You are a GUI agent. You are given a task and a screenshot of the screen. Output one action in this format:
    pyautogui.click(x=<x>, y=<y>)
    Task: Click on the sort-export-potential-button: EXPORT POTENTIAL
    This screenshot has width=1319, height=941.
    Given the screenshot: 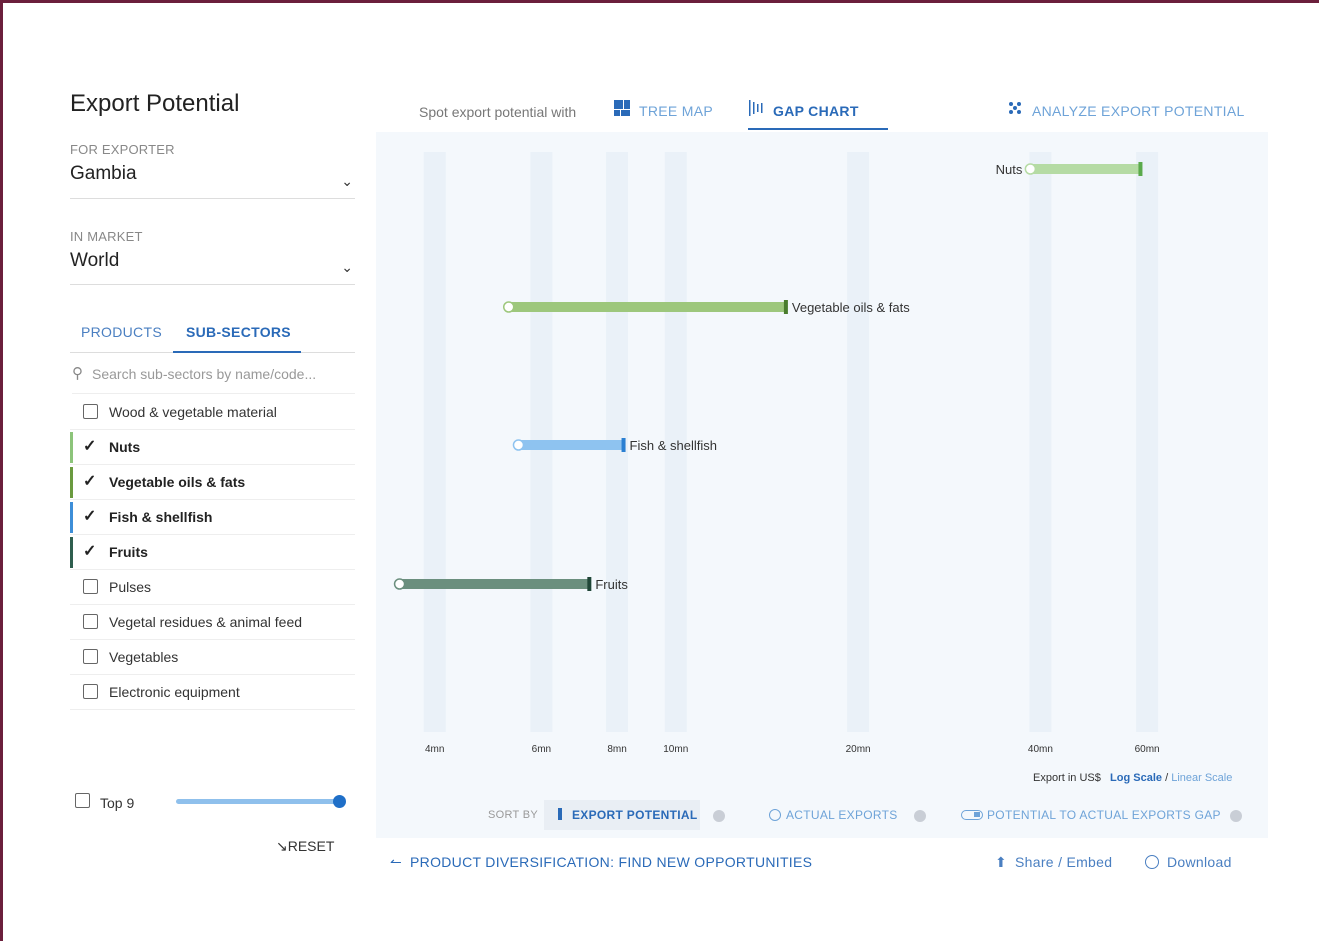 What is the action you would take?
    pyautogui.click(x=622, y=815)
    